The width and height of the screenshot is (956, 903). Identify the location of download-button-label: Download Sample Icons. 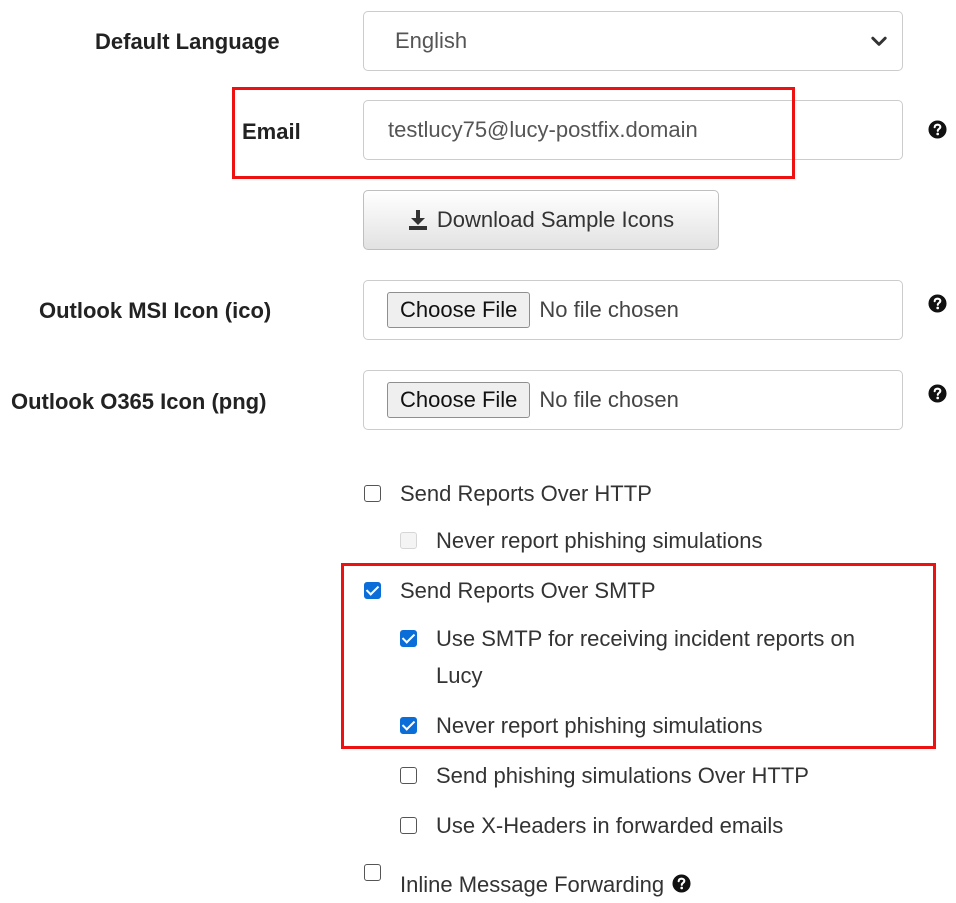
(555, 219).